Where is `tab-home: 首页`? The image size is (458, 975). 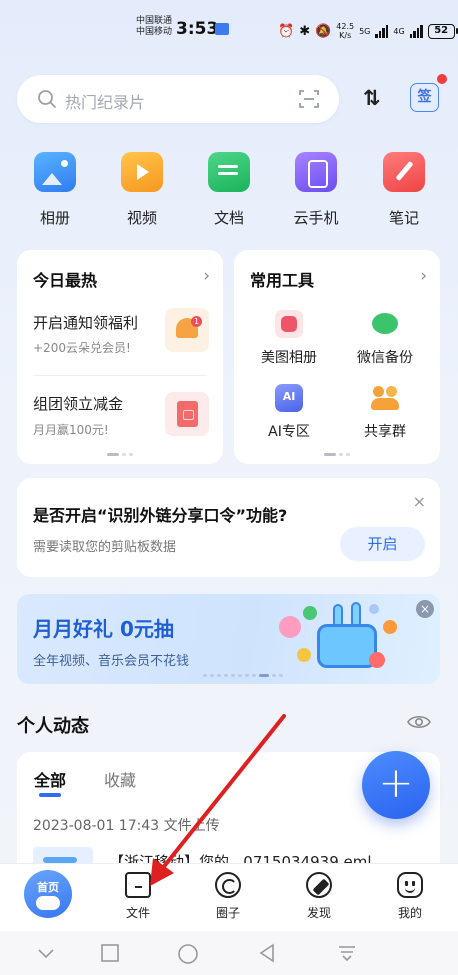
tab-home: 首页 is located at coordinates (48, 894).